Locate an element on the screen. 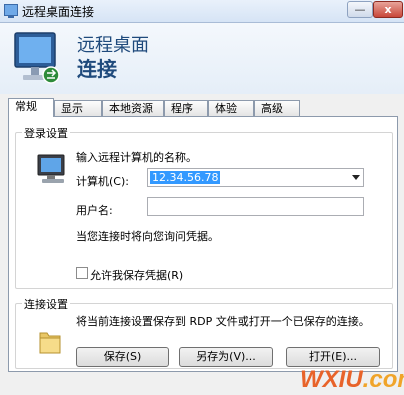  username-input is located at coordinates (255, 206).